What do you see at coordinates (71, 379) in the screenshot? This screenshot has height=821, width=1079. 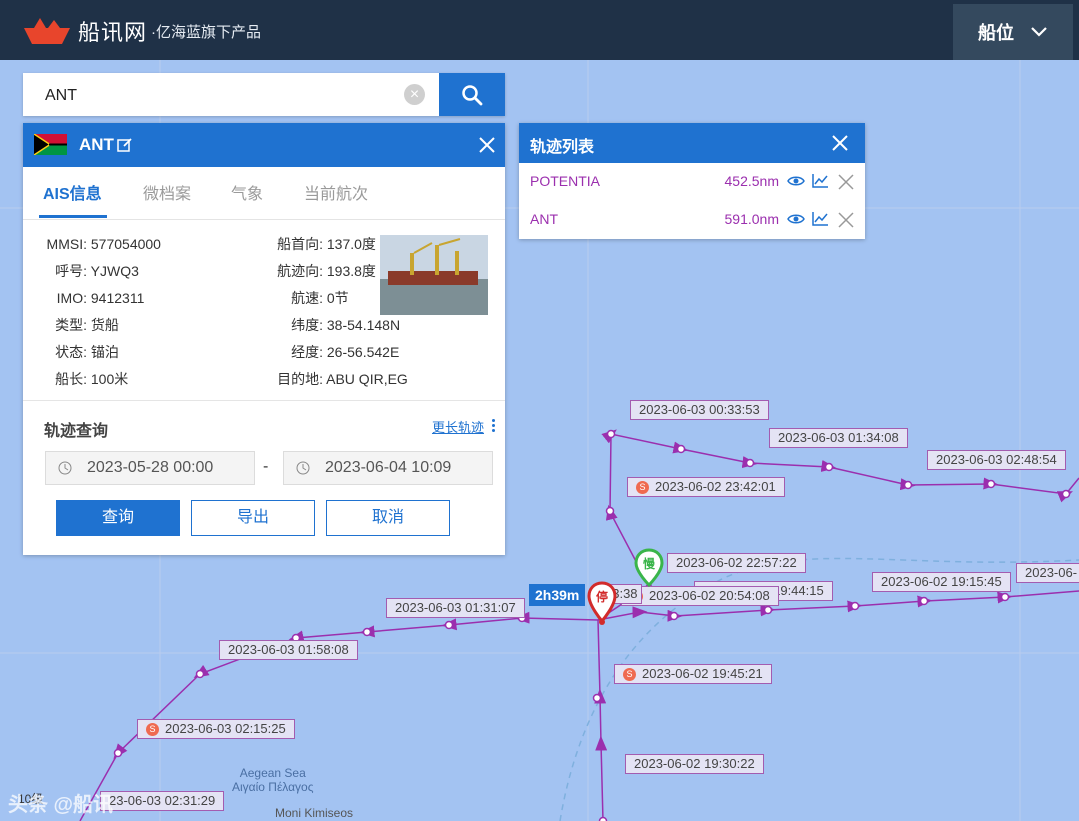 I see `length-label: 船长:` at bounding box center [71, 379].